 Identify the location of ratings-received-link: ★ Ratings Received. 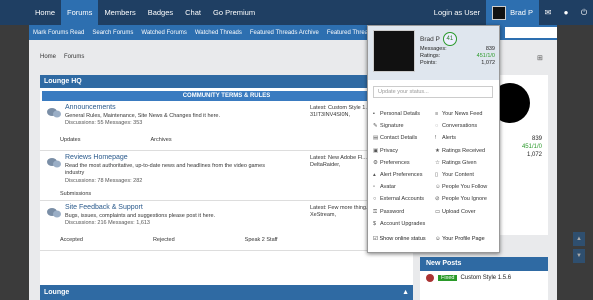
(466, 151).